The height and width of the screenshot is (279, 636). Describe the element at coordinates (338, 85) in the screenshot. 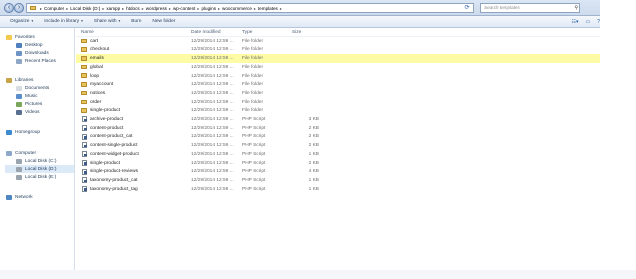

I see `file-row: myaccount 12/29/2014 12:59 ... File folder` at that location.